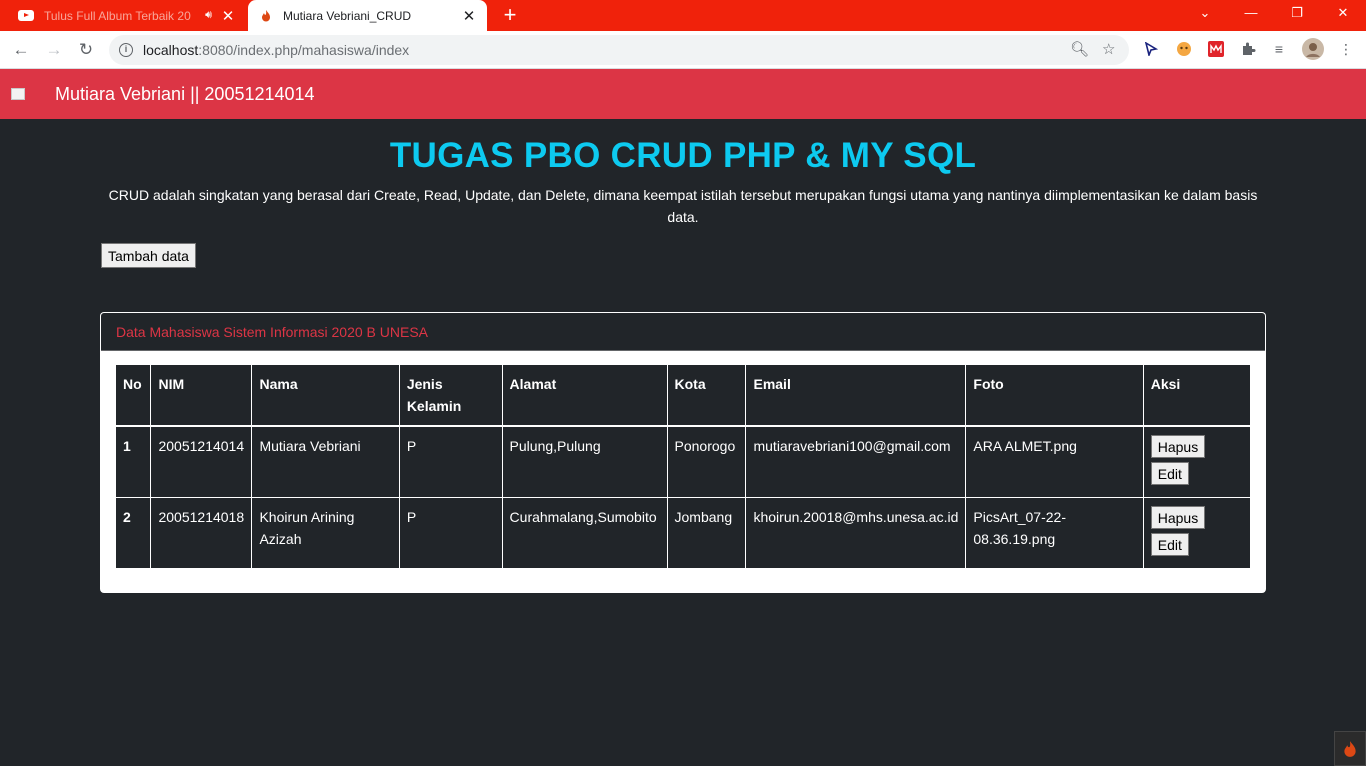  What do you see at coordinates (855, 532) in the screenshot?
I see `cell-email: khoirun.20018@mhs.unesa.ac.id` at bounding box center [855, 532].